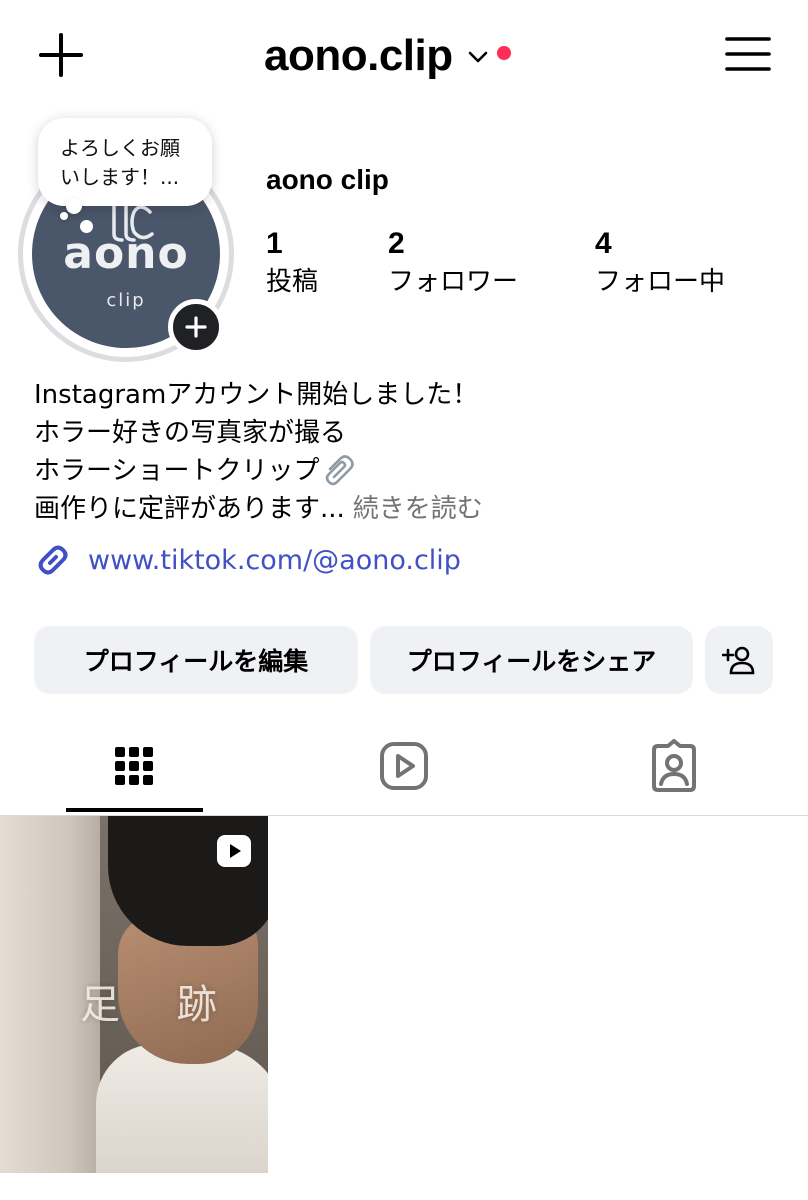  What do you see at coordinates (327, 179) in the screenshot?
I see `display-name: aono clip` at bounding box center [327, 179].